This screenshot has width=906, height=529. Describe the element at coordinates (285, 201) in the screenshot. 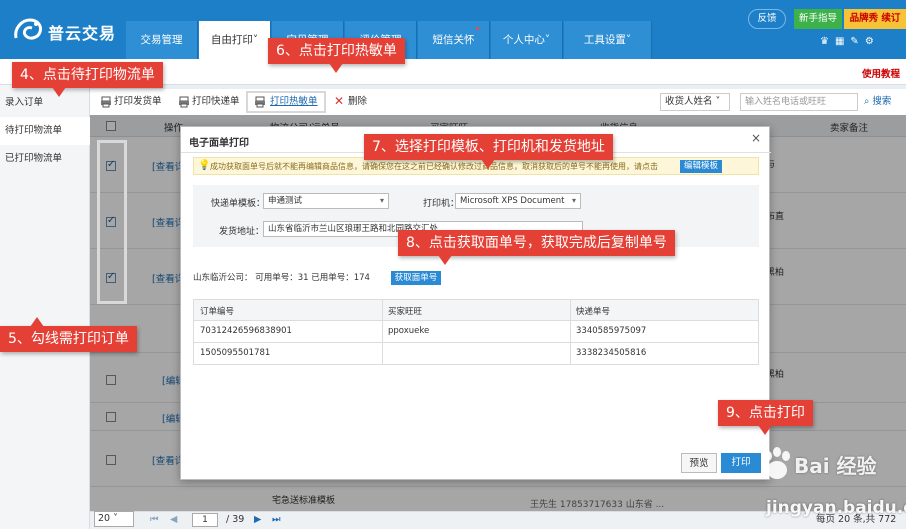

I see `template-value: 申通测试` at that location.